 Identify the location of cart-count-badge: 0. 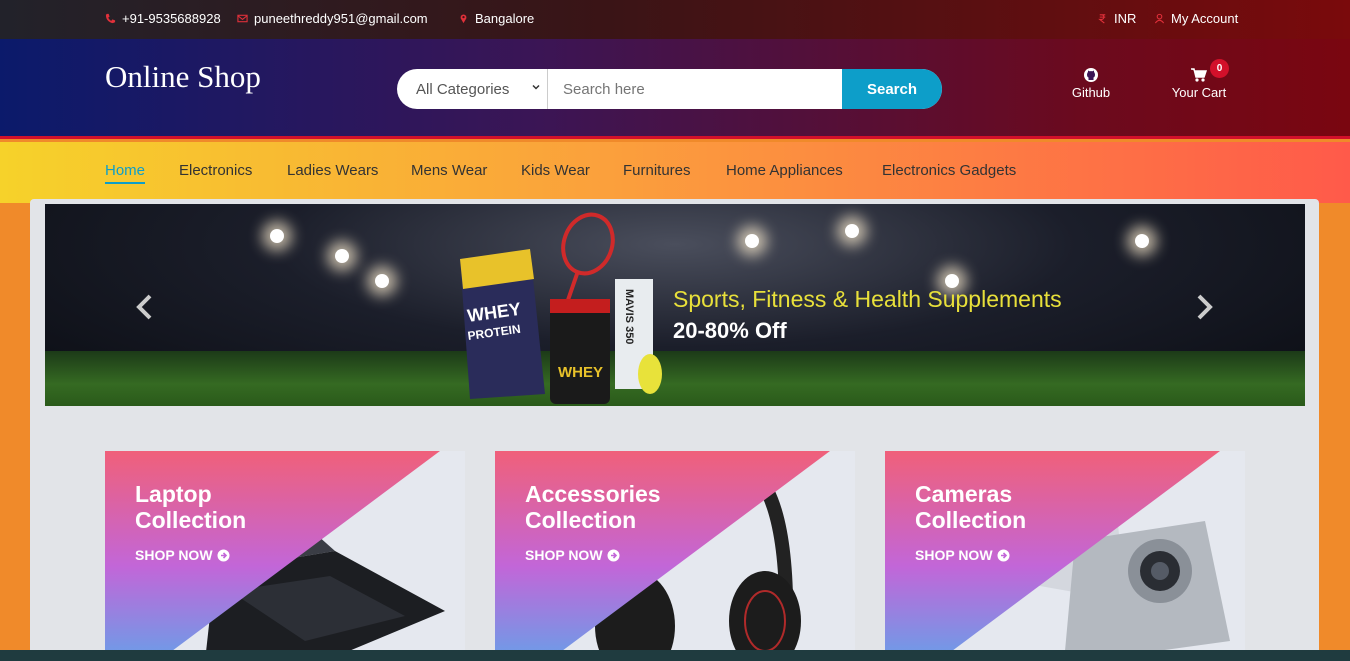
(1219, 68).